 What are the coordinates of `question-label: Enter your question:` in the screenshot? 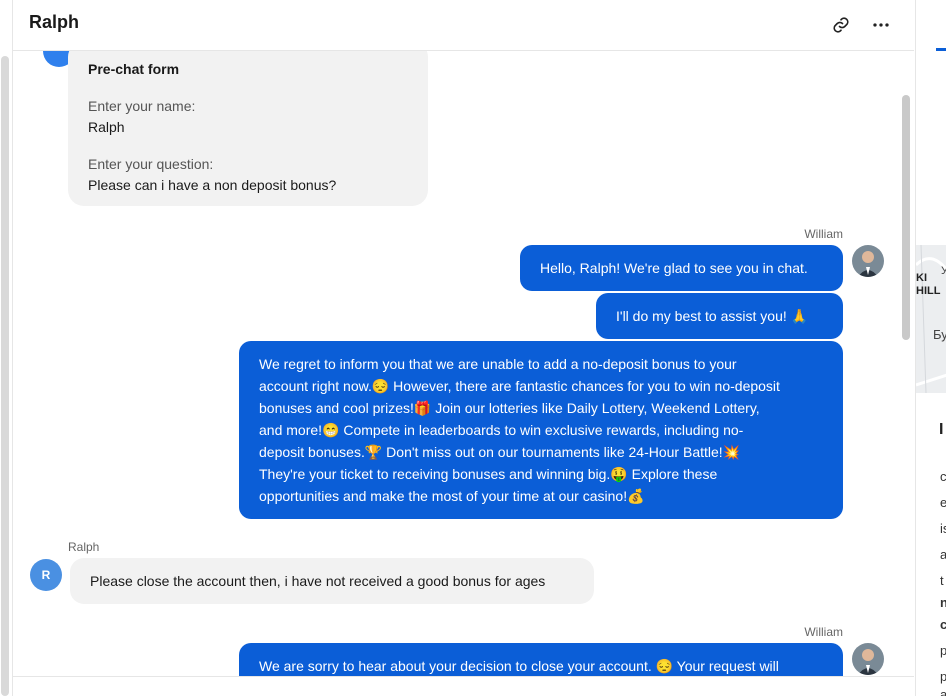 It's located at (151, 164).